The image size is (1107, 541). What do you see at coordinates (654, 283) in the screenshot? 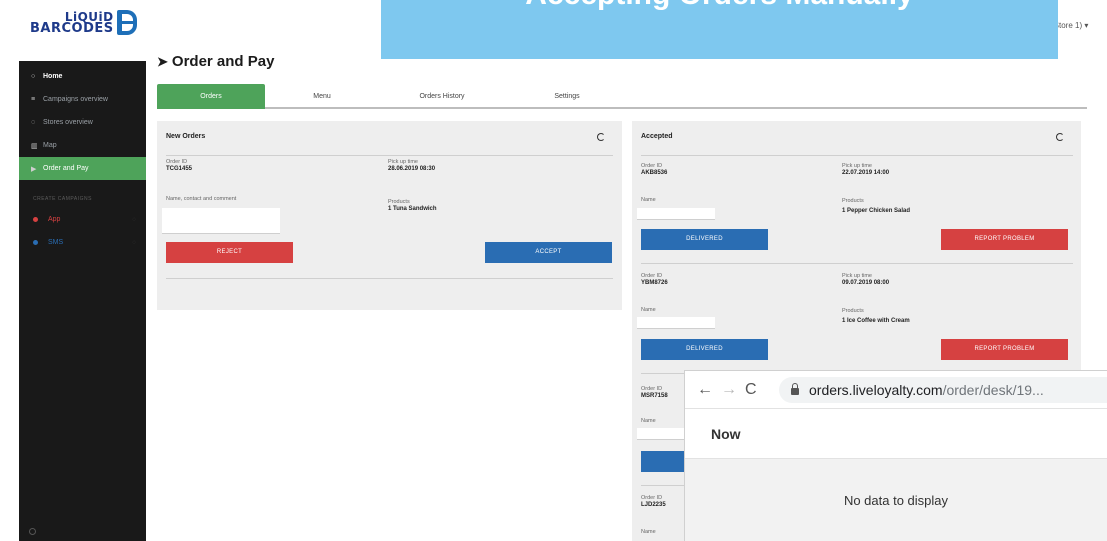
I see `order-id-value: YBM8726` at bounding box center [654, 283].